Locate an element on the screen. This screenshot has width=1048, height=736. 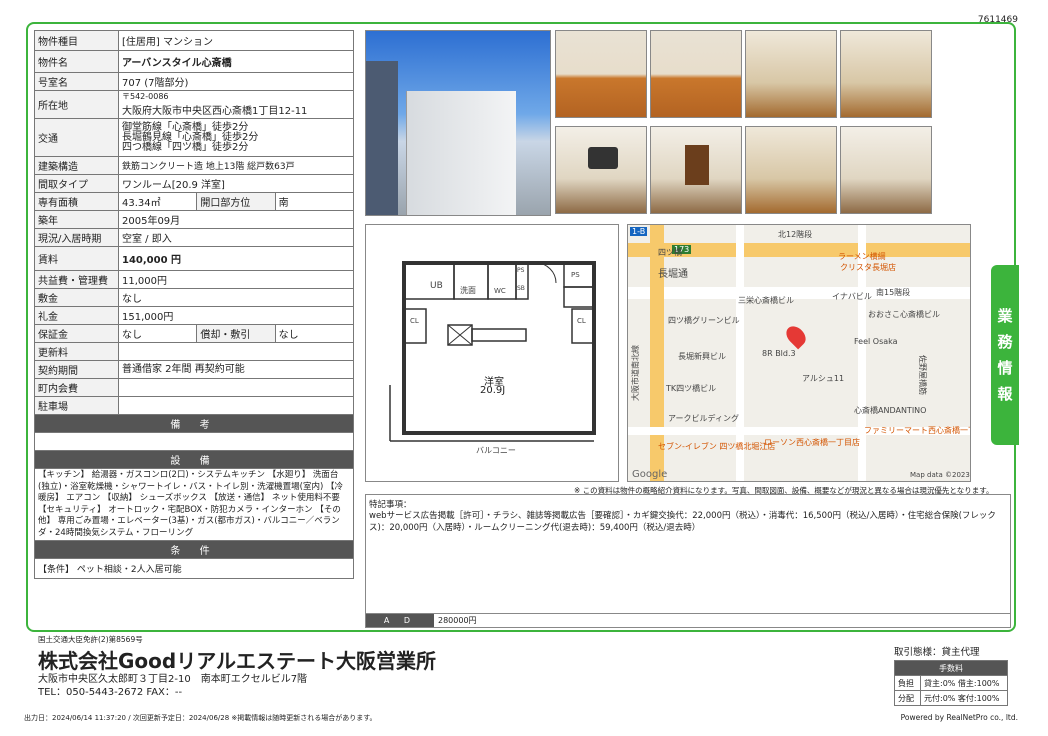
room-label: 号室名 is located at coordinates (76, 81).